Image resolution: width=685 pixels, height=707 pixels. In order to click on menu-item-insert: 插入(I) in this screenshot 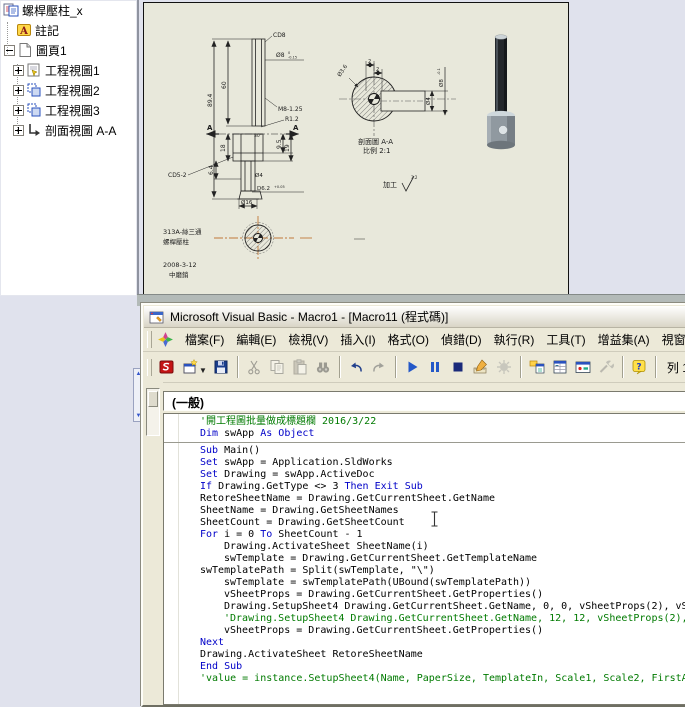, I will do `click(357, 339)`.